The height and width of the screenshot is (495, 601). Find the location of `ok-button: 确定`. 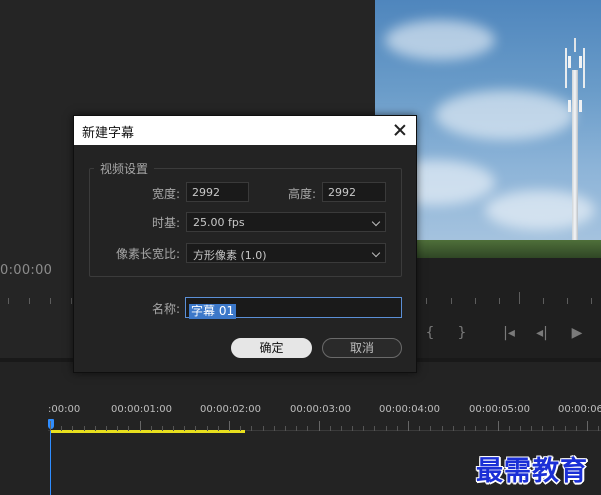

ok-button: 确定 is located at coordinates (271, 348).